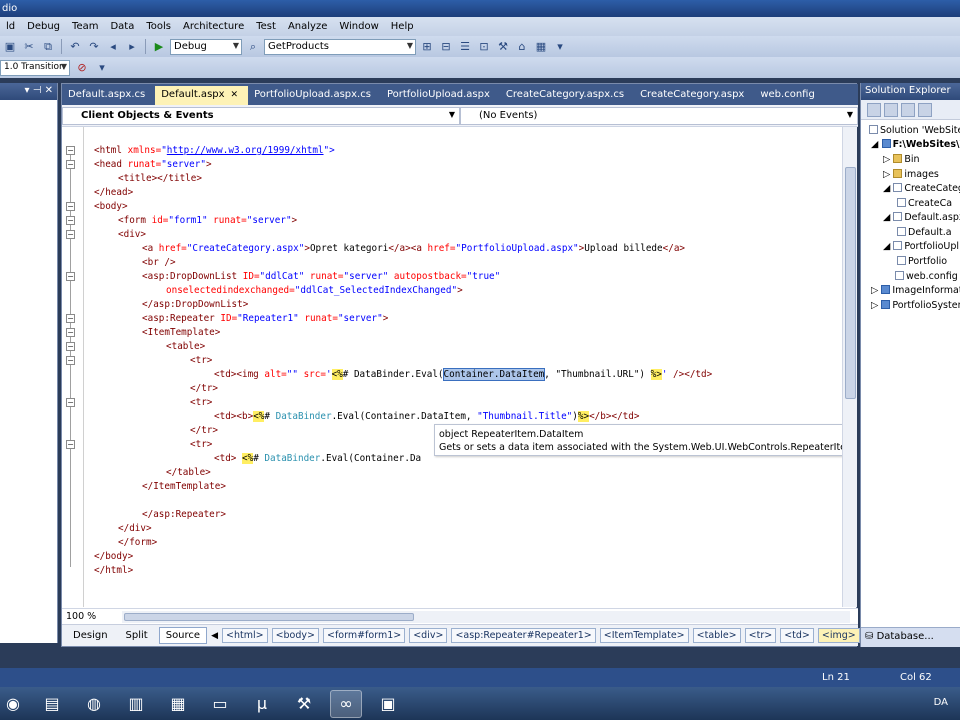 The width and height of the screenshot is (960, 720). I want to click on breadcrumb-tr: <tr>, so click(760, 635).